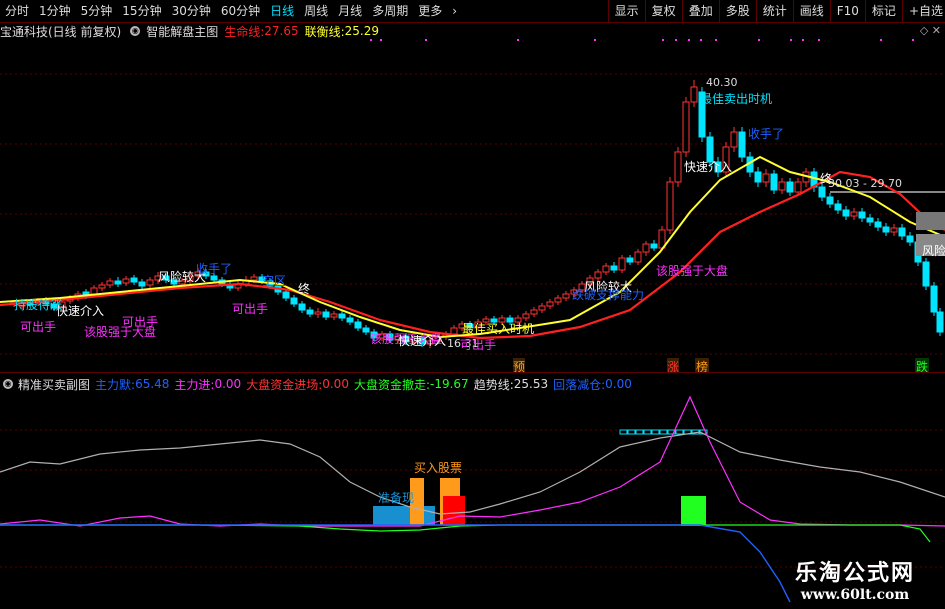 The image size is (945, 609). Describe the element at coordinates (722, 82) in the screenshot. I see `high-price-label: 40.30` at that location.